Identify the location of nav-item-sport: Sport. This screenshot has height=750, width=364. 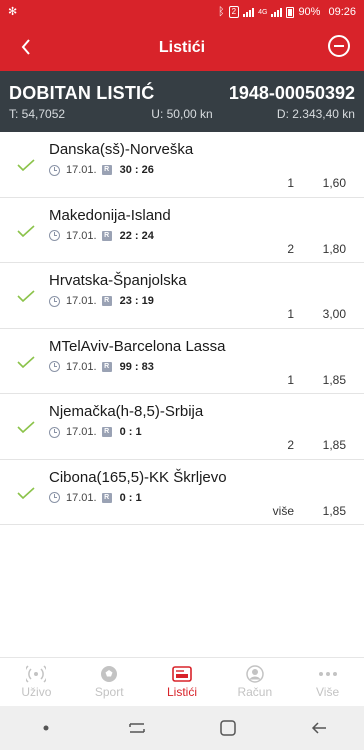
(109, 682).